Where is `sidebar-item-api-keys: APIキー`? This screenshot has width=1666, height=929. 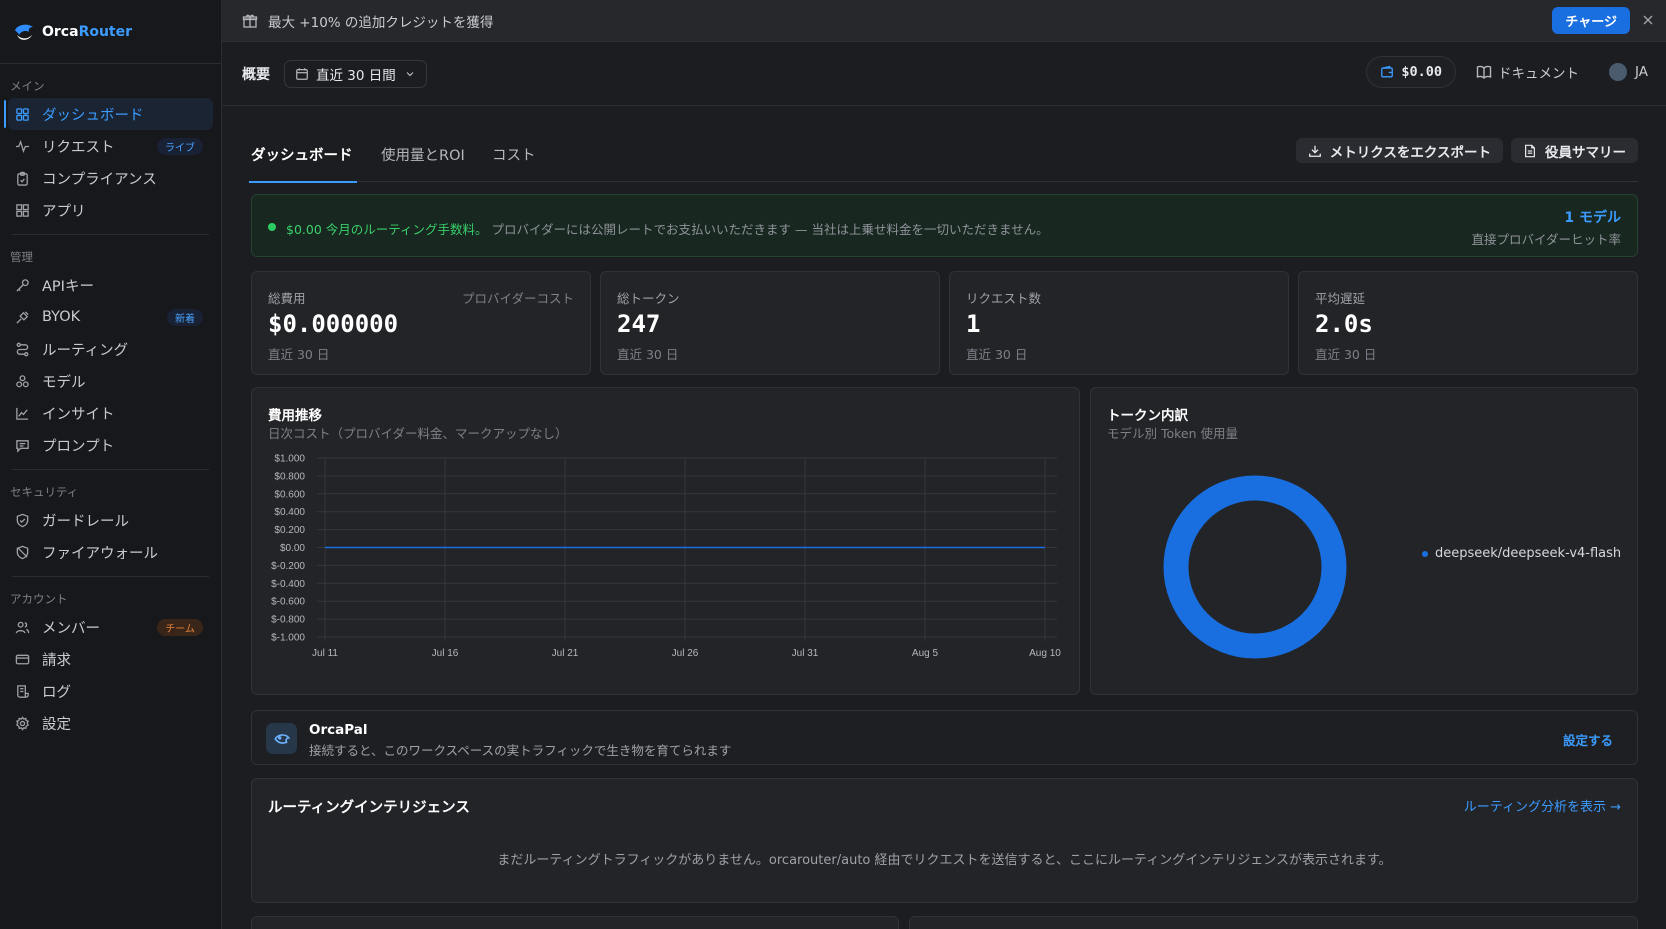
sidebar-item-api-keys: APIキー is located at coordinates (110, 285).